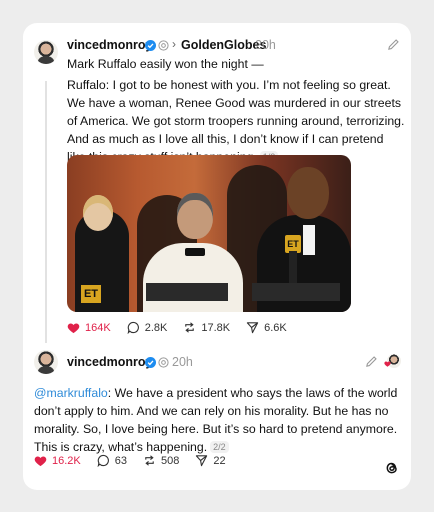 The height and width of the screenshot is (512, 434). I want to click on thread-line, so click(46, 212).